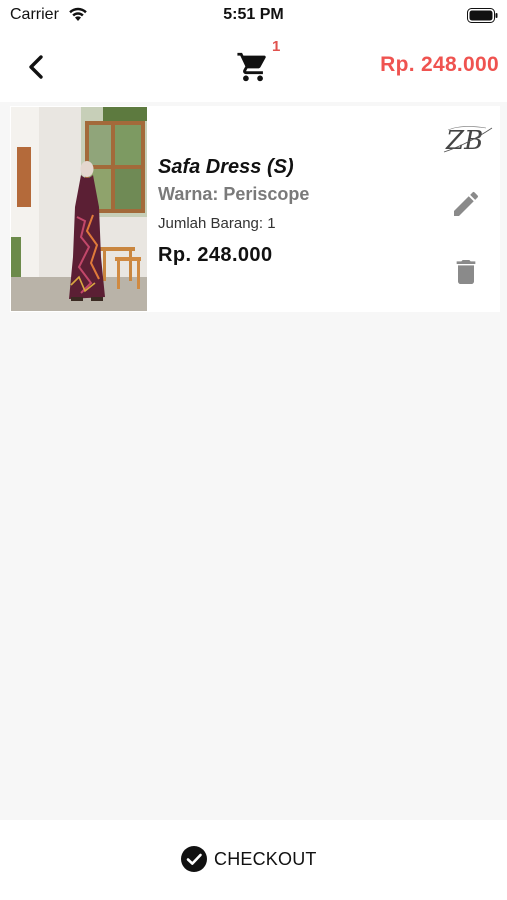 This screenshot has height=900, width=507. I want to click on nav-bar: 1 Rp. 248.000, so click(253, 67).